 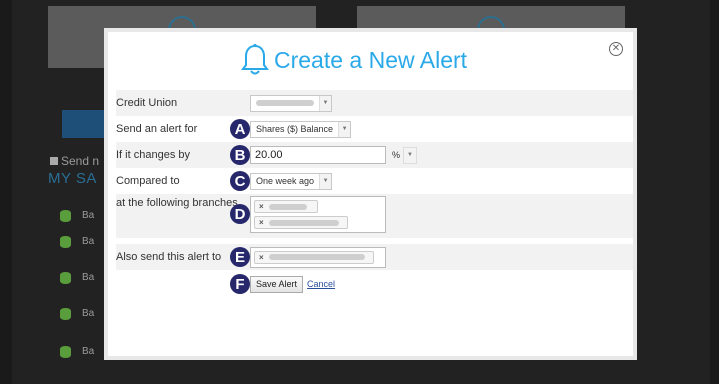 What do you see at coordinates (240, 214) in the screenshot?
I see `callout-badge-d: D` at bounding box center [240, 214].